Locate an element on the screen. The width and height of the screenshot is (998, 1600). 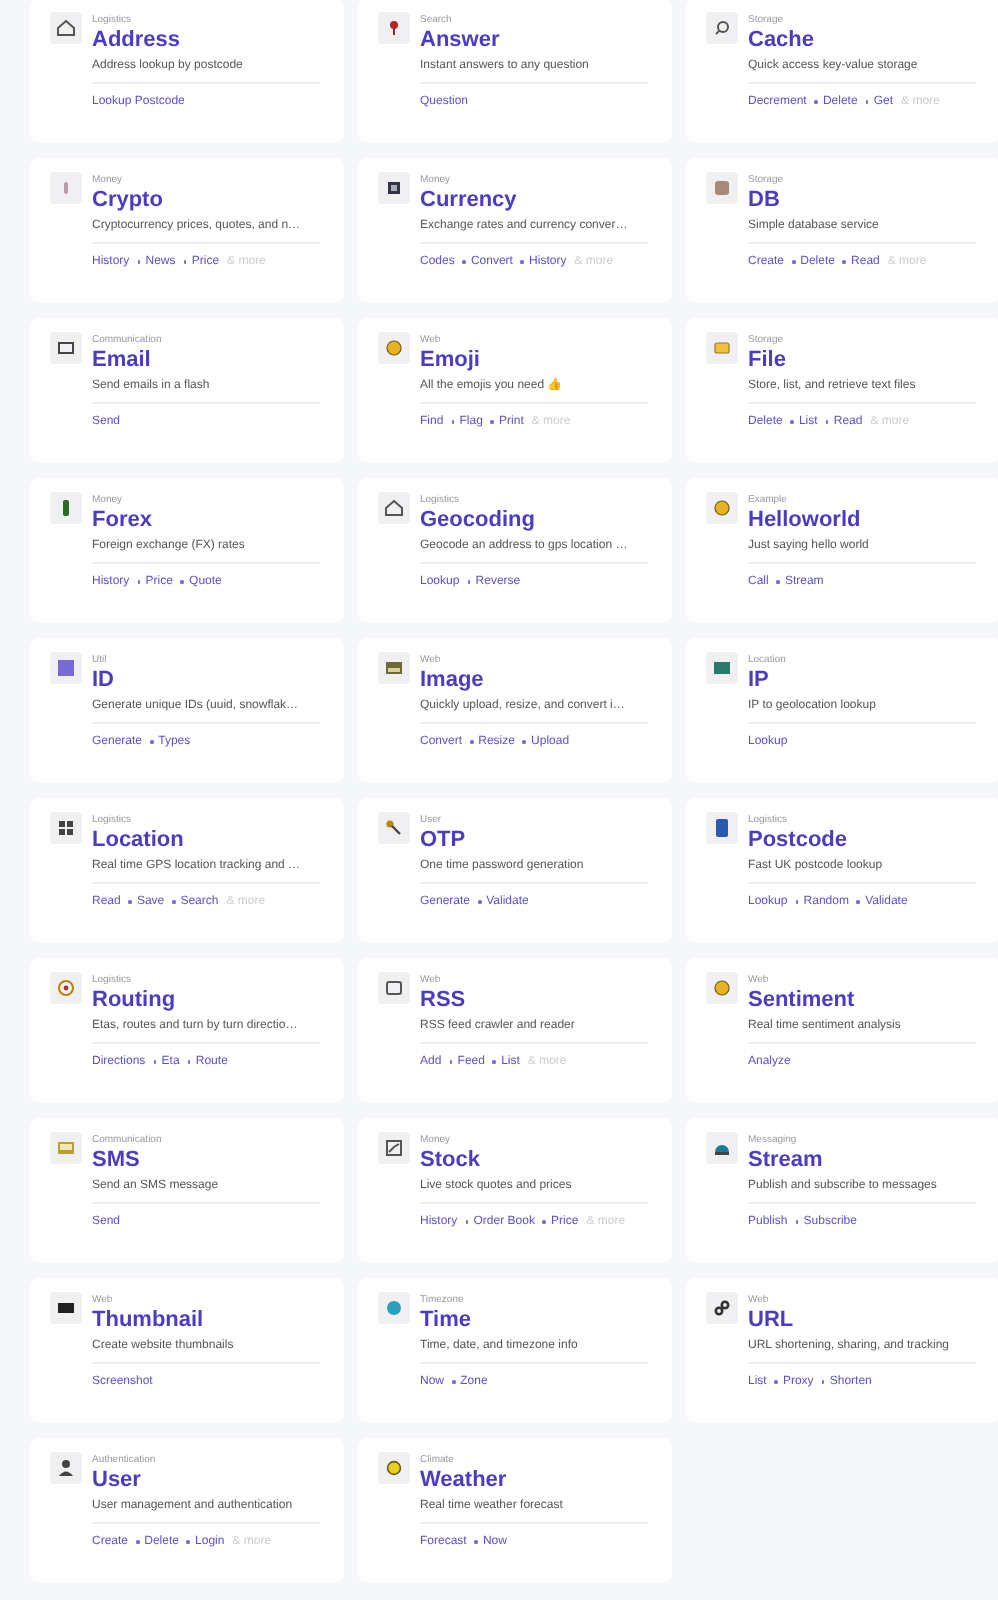
service-title: Stock is located at coordinates (534, 1161).